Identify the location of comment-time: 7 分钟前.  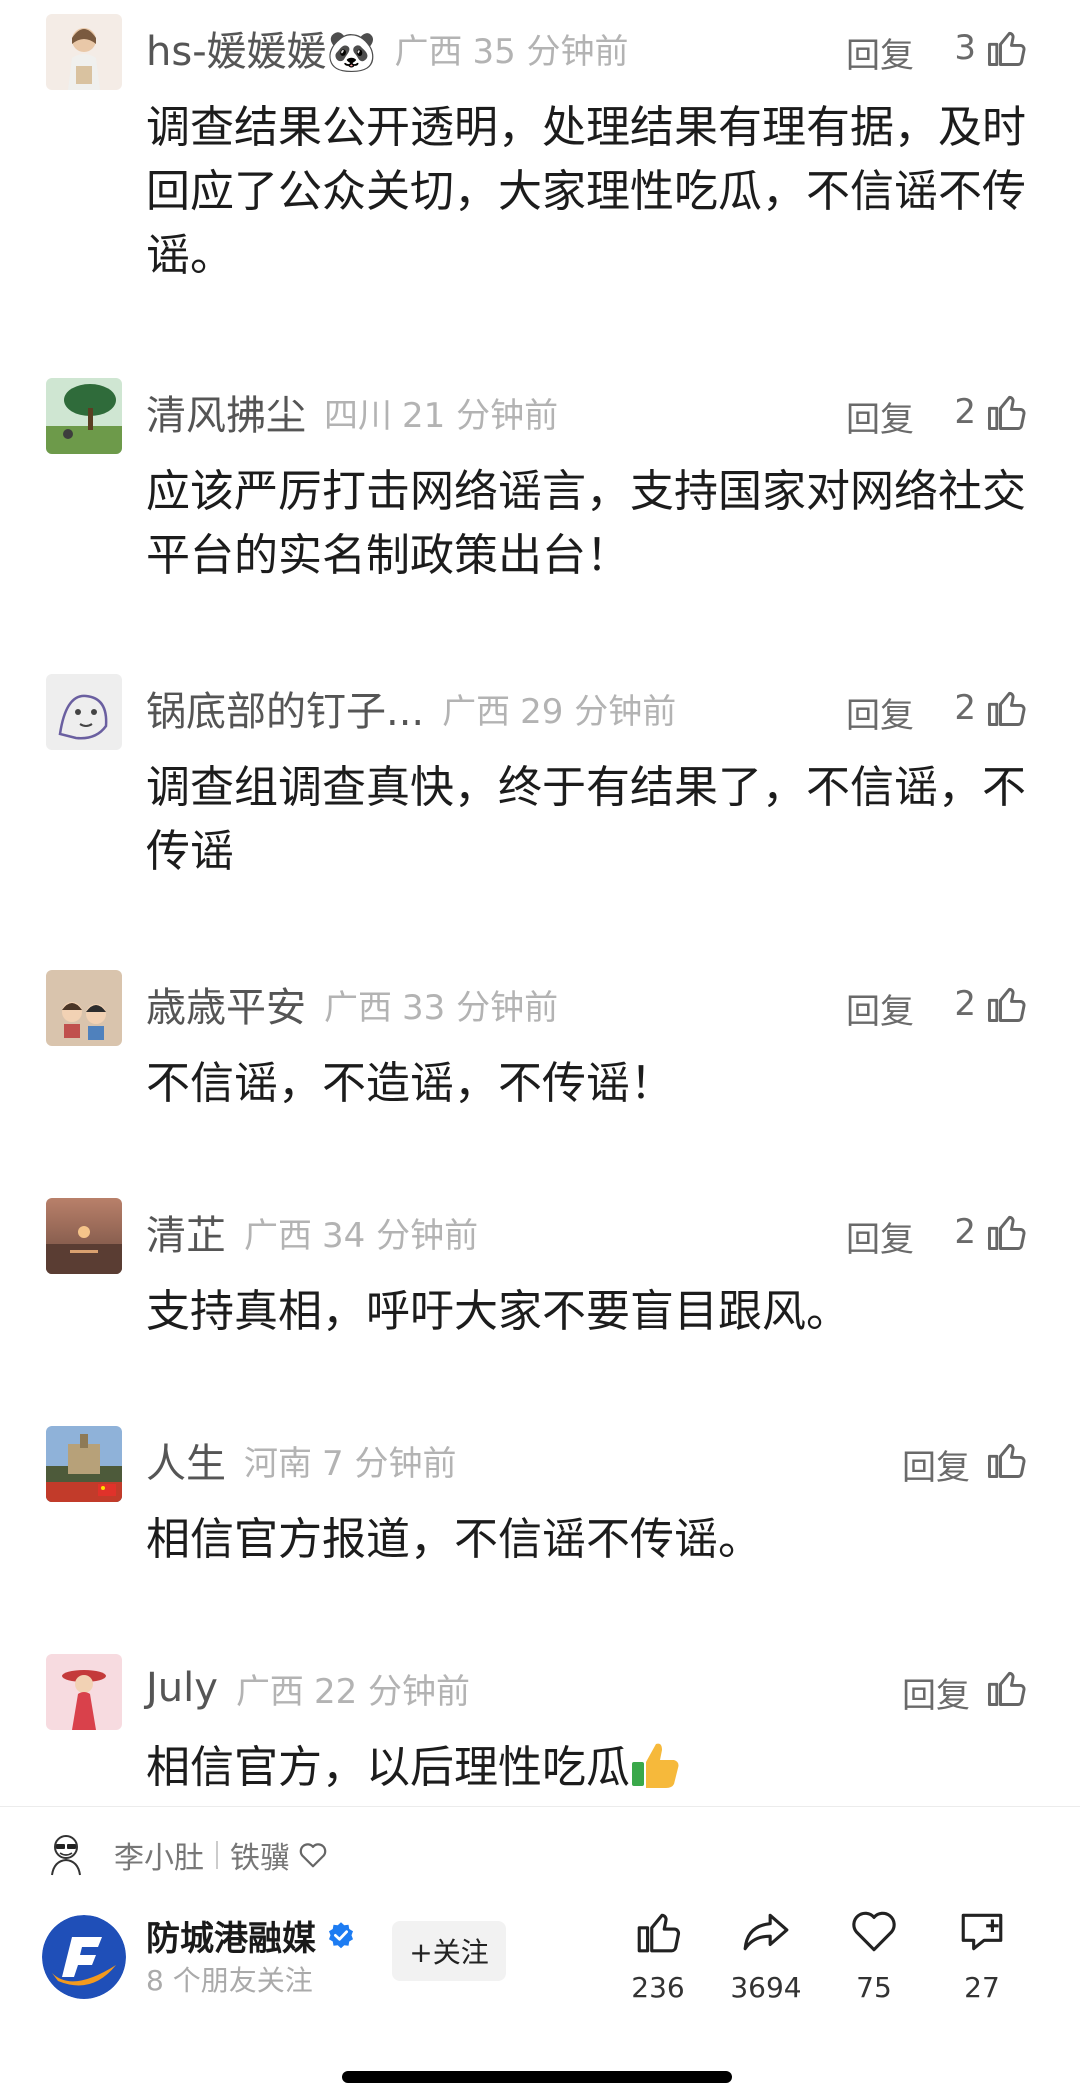
(389, 1463).